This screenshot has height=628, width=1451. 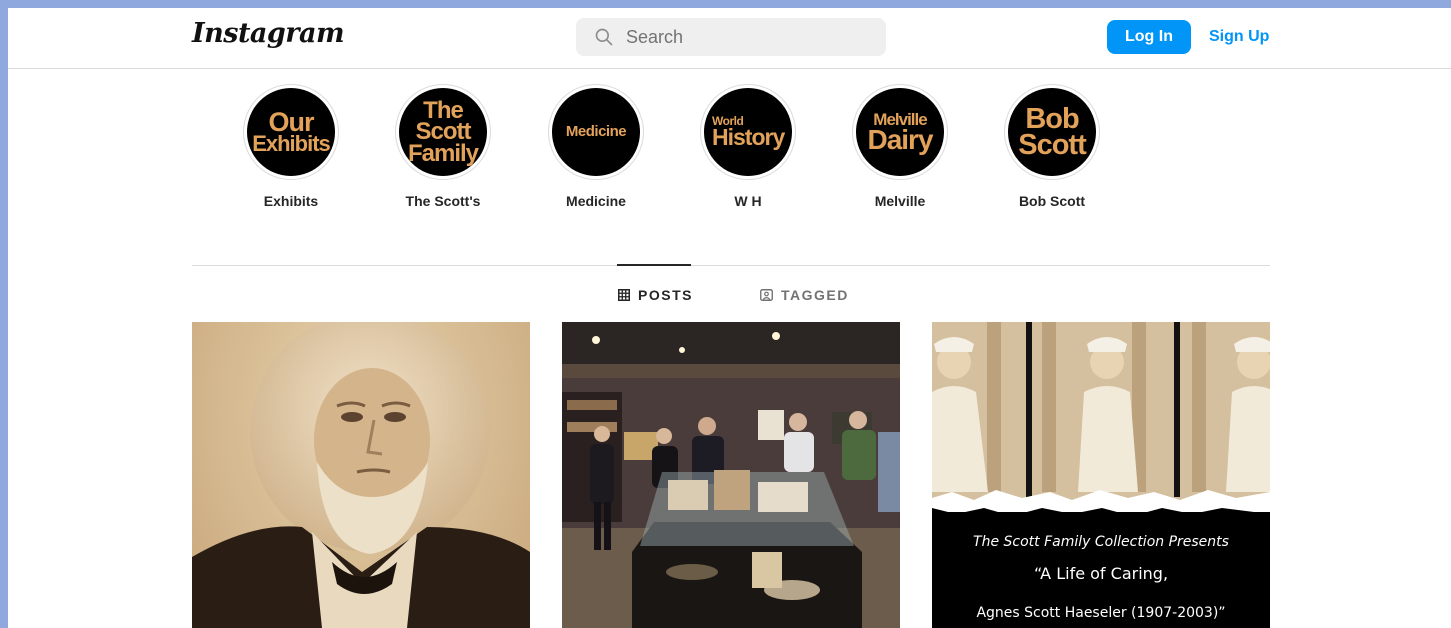 What do you see at coordinates (1149, 37) in the screenshot?
I see `log-in-button: Log In` at bounding box center [1149, 37].